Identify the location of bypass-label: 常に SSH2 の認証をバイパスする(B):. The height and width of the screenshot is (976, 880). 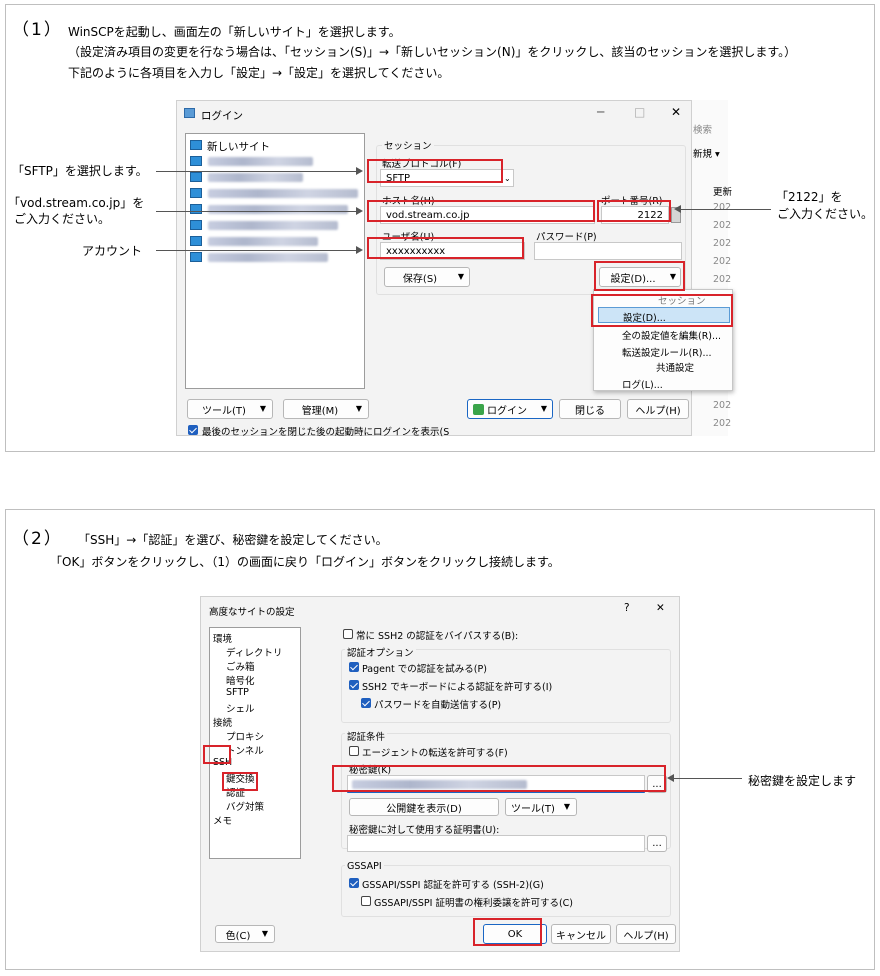
(437, 636).